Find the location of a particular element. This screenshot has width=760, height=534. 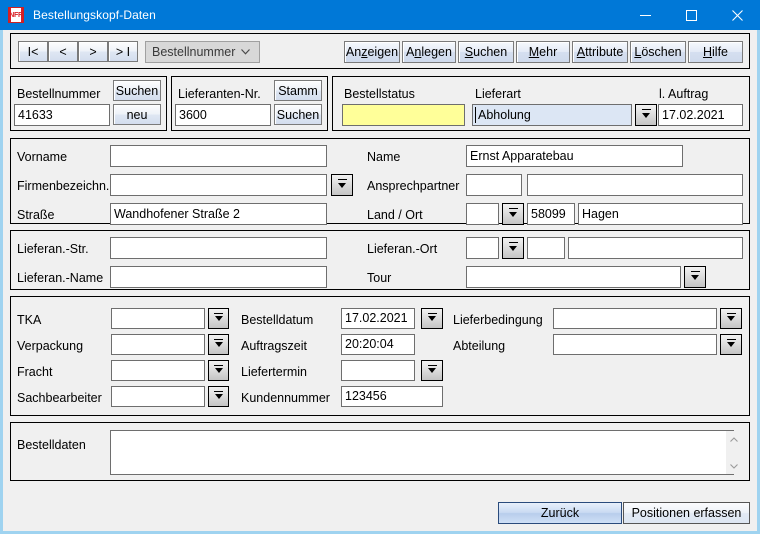

tka-input is located at coordinates (158, 318).